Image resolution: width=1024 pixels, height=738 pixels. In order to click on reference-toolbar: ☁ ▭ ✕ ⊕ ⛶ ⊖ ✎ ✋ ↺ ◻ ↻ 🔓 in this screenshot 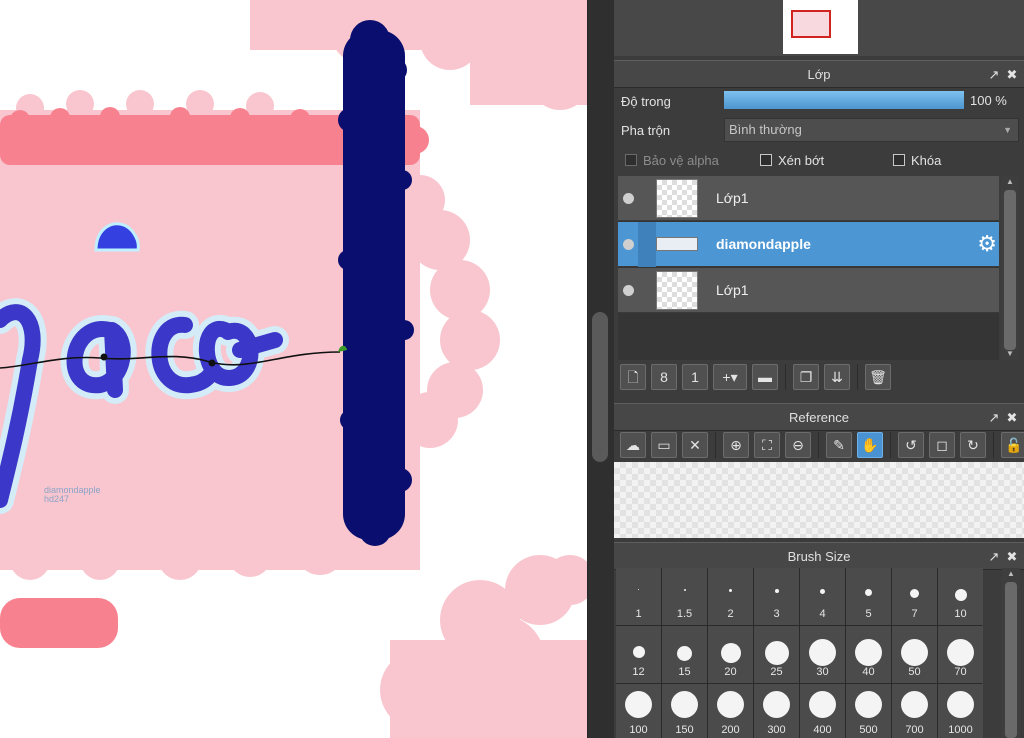, I will do `click(822, 445)`.